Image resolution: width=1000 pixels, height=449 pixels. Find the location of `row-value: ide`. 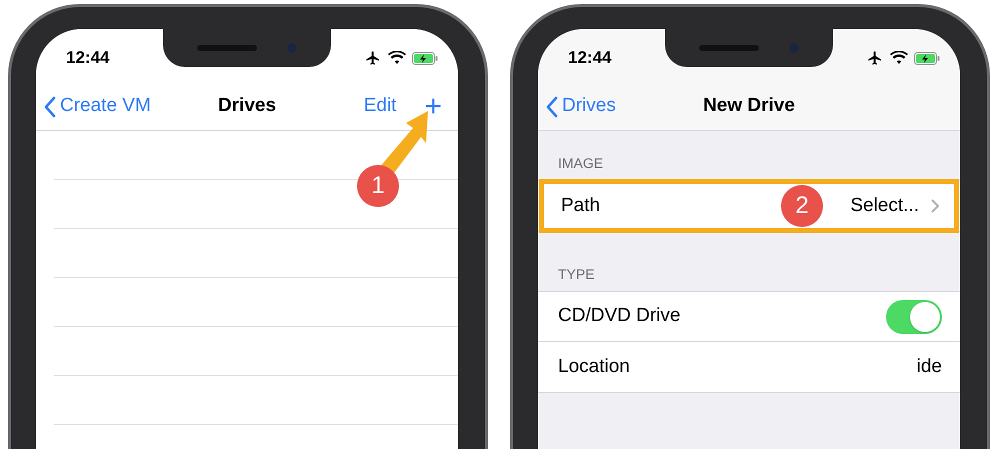

row-value: ide is located at coordinates (929, 366).